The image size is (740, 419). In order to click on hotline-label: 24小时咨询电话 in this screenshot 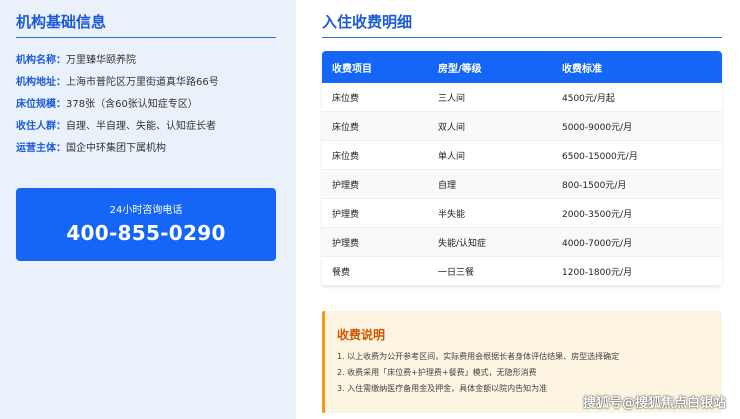, I will do `click(146, 210)`.